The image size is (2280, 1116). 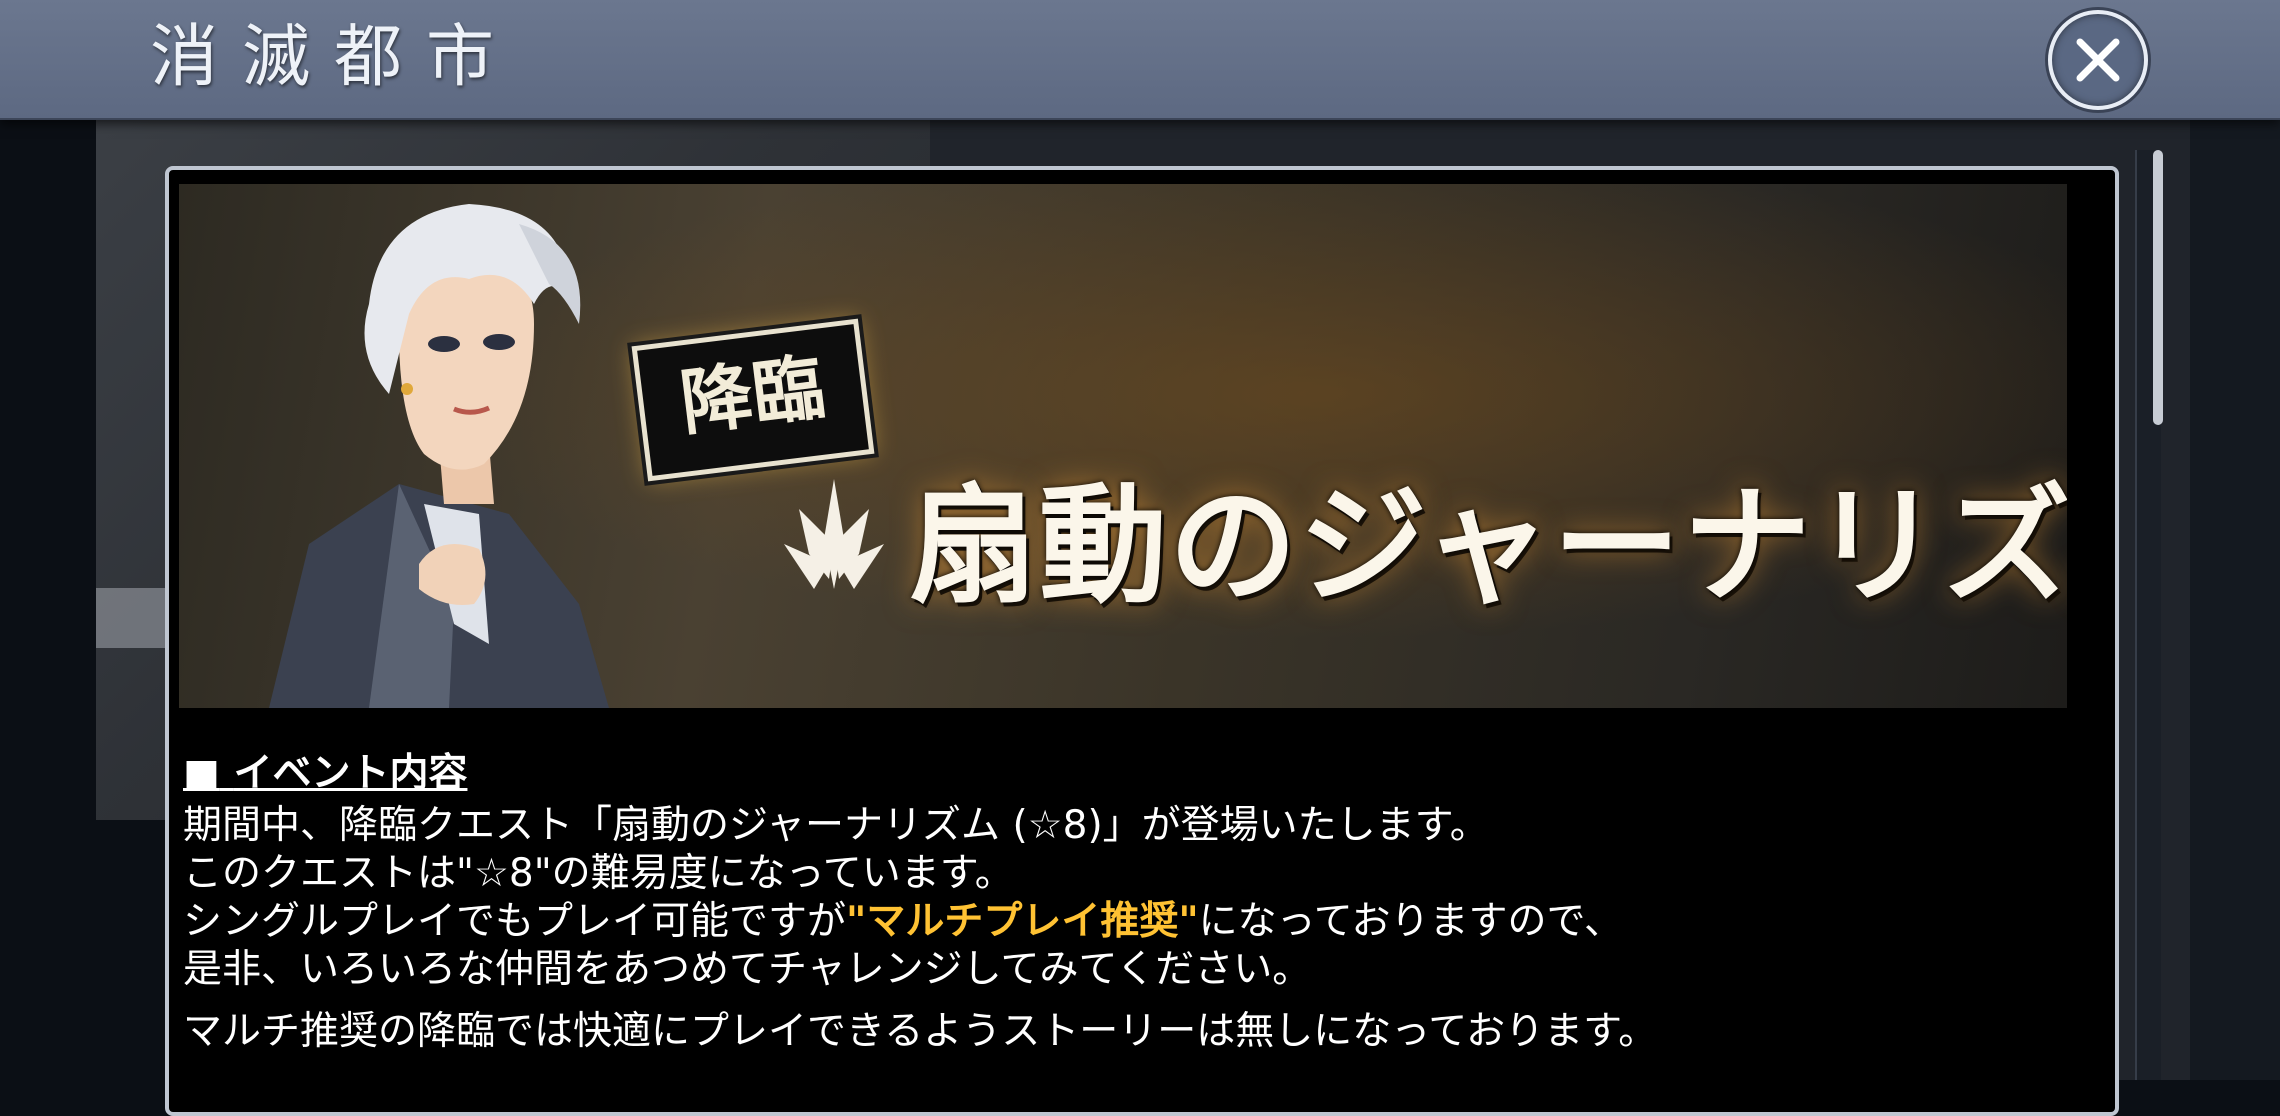 What do you see at coordinates (598, 873) in the screenshot?
I see `description-line: このクエストは"☆8"の難易度になっています。` at bounding box center [598, 873].